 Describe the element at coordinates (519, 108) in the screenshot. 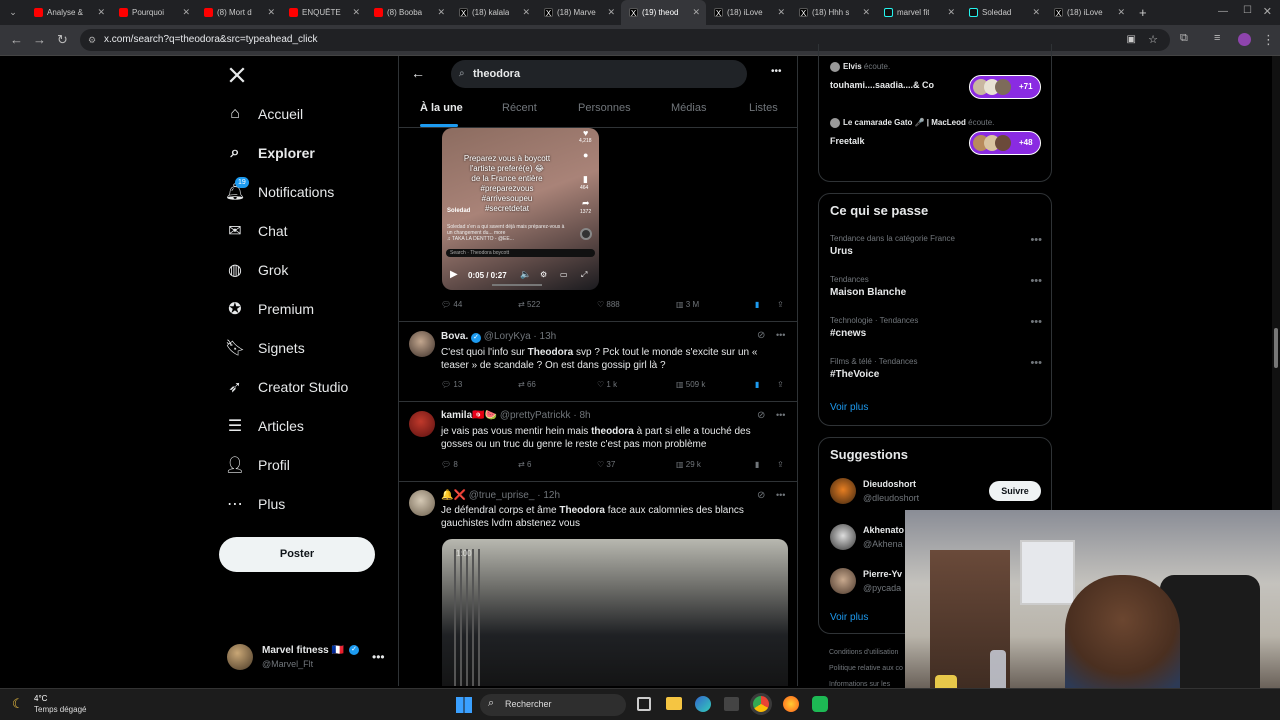

I see `tab-latest: Récent` at that location.